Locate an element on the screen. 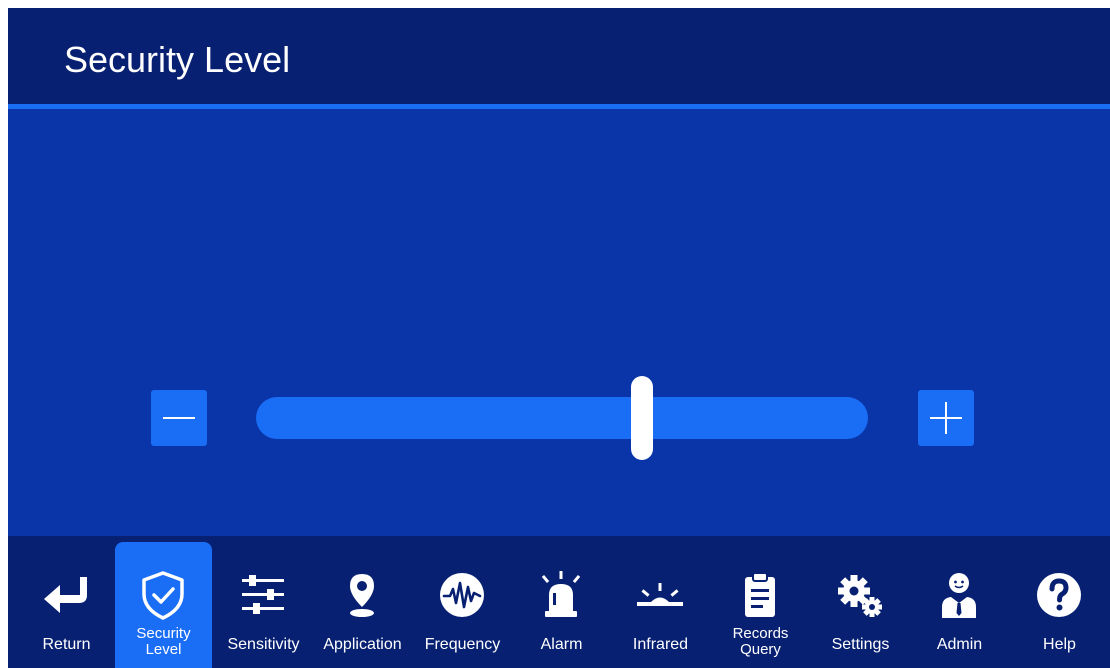  nav-admin: Admin is located at coordinates (959, 605).